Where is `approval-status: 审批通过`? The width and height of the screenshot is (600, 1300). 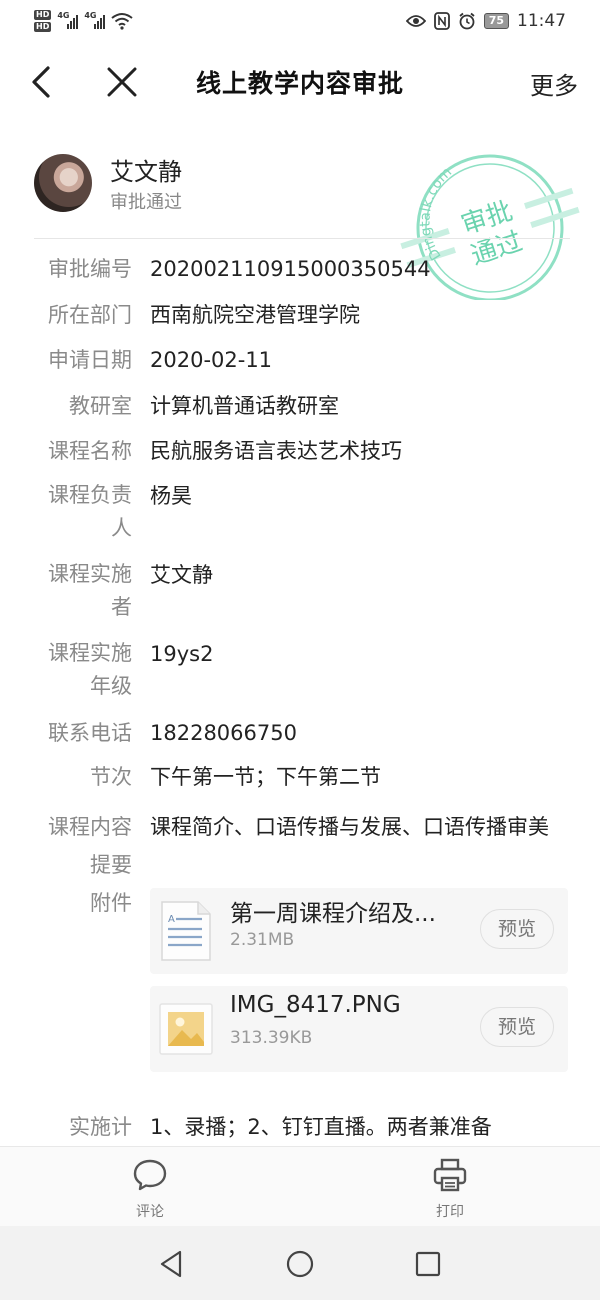
approval-status: 审批通过 is located at coordinates (146, 202).